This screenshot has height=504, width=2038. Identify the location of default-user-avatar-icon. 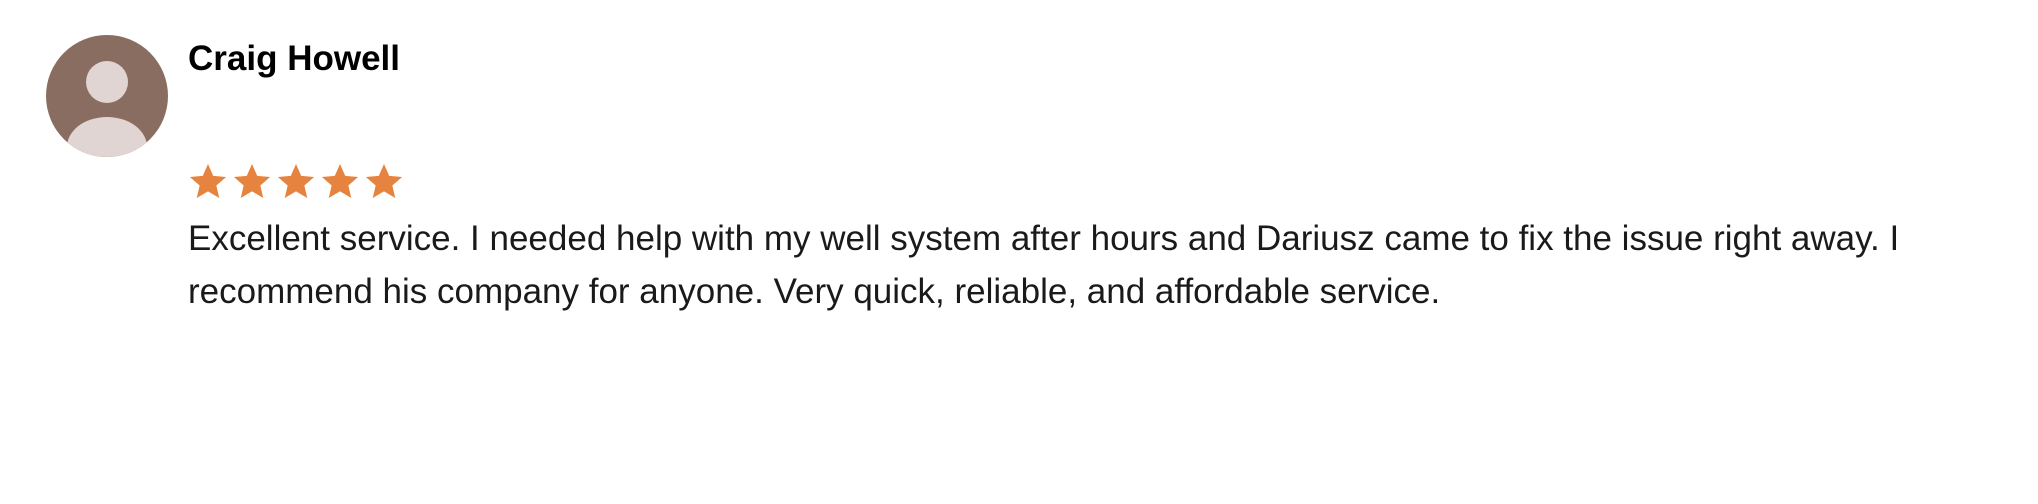
(107, 109).